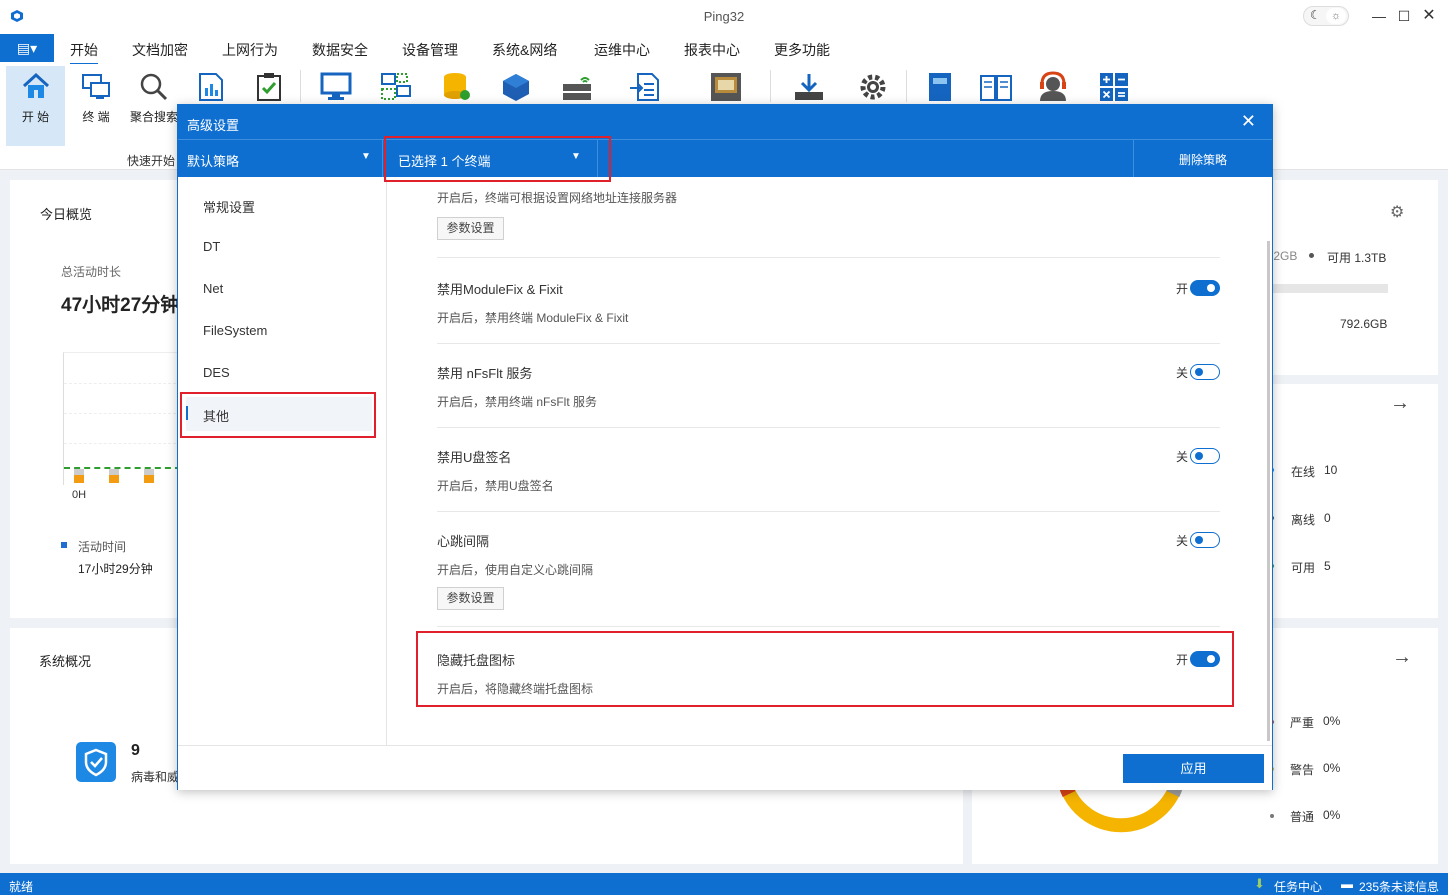 Image resolution: width=1448 pixels, height=895 pixels. Describe the element at coordinates (726, 88) in the screenshot. I see `display-panel-icon` at that location.